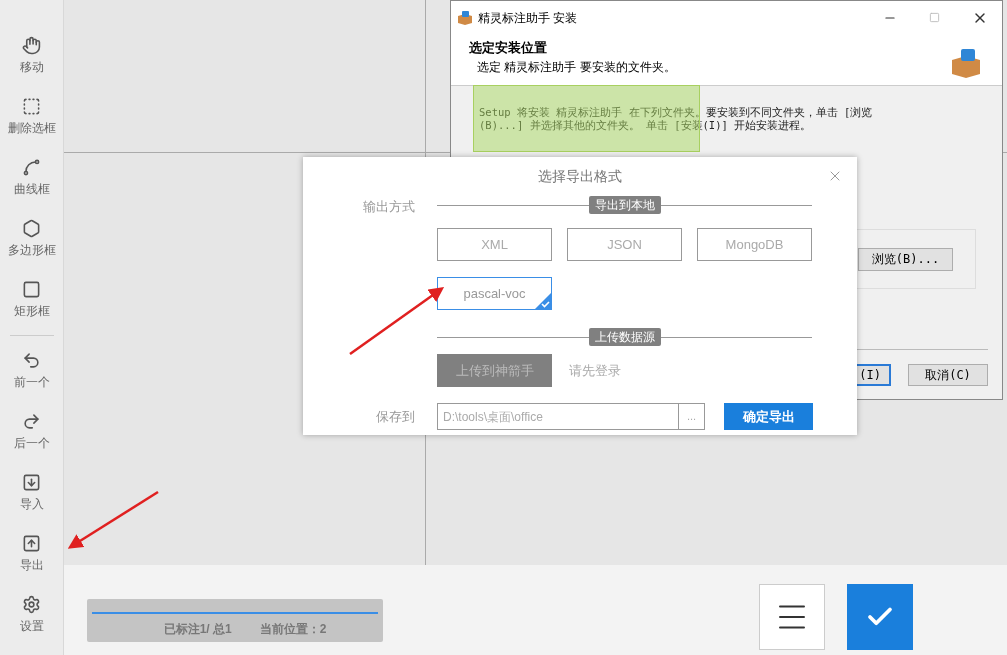  I want to click on cancel-button: 取消(C), so click(948, 375).